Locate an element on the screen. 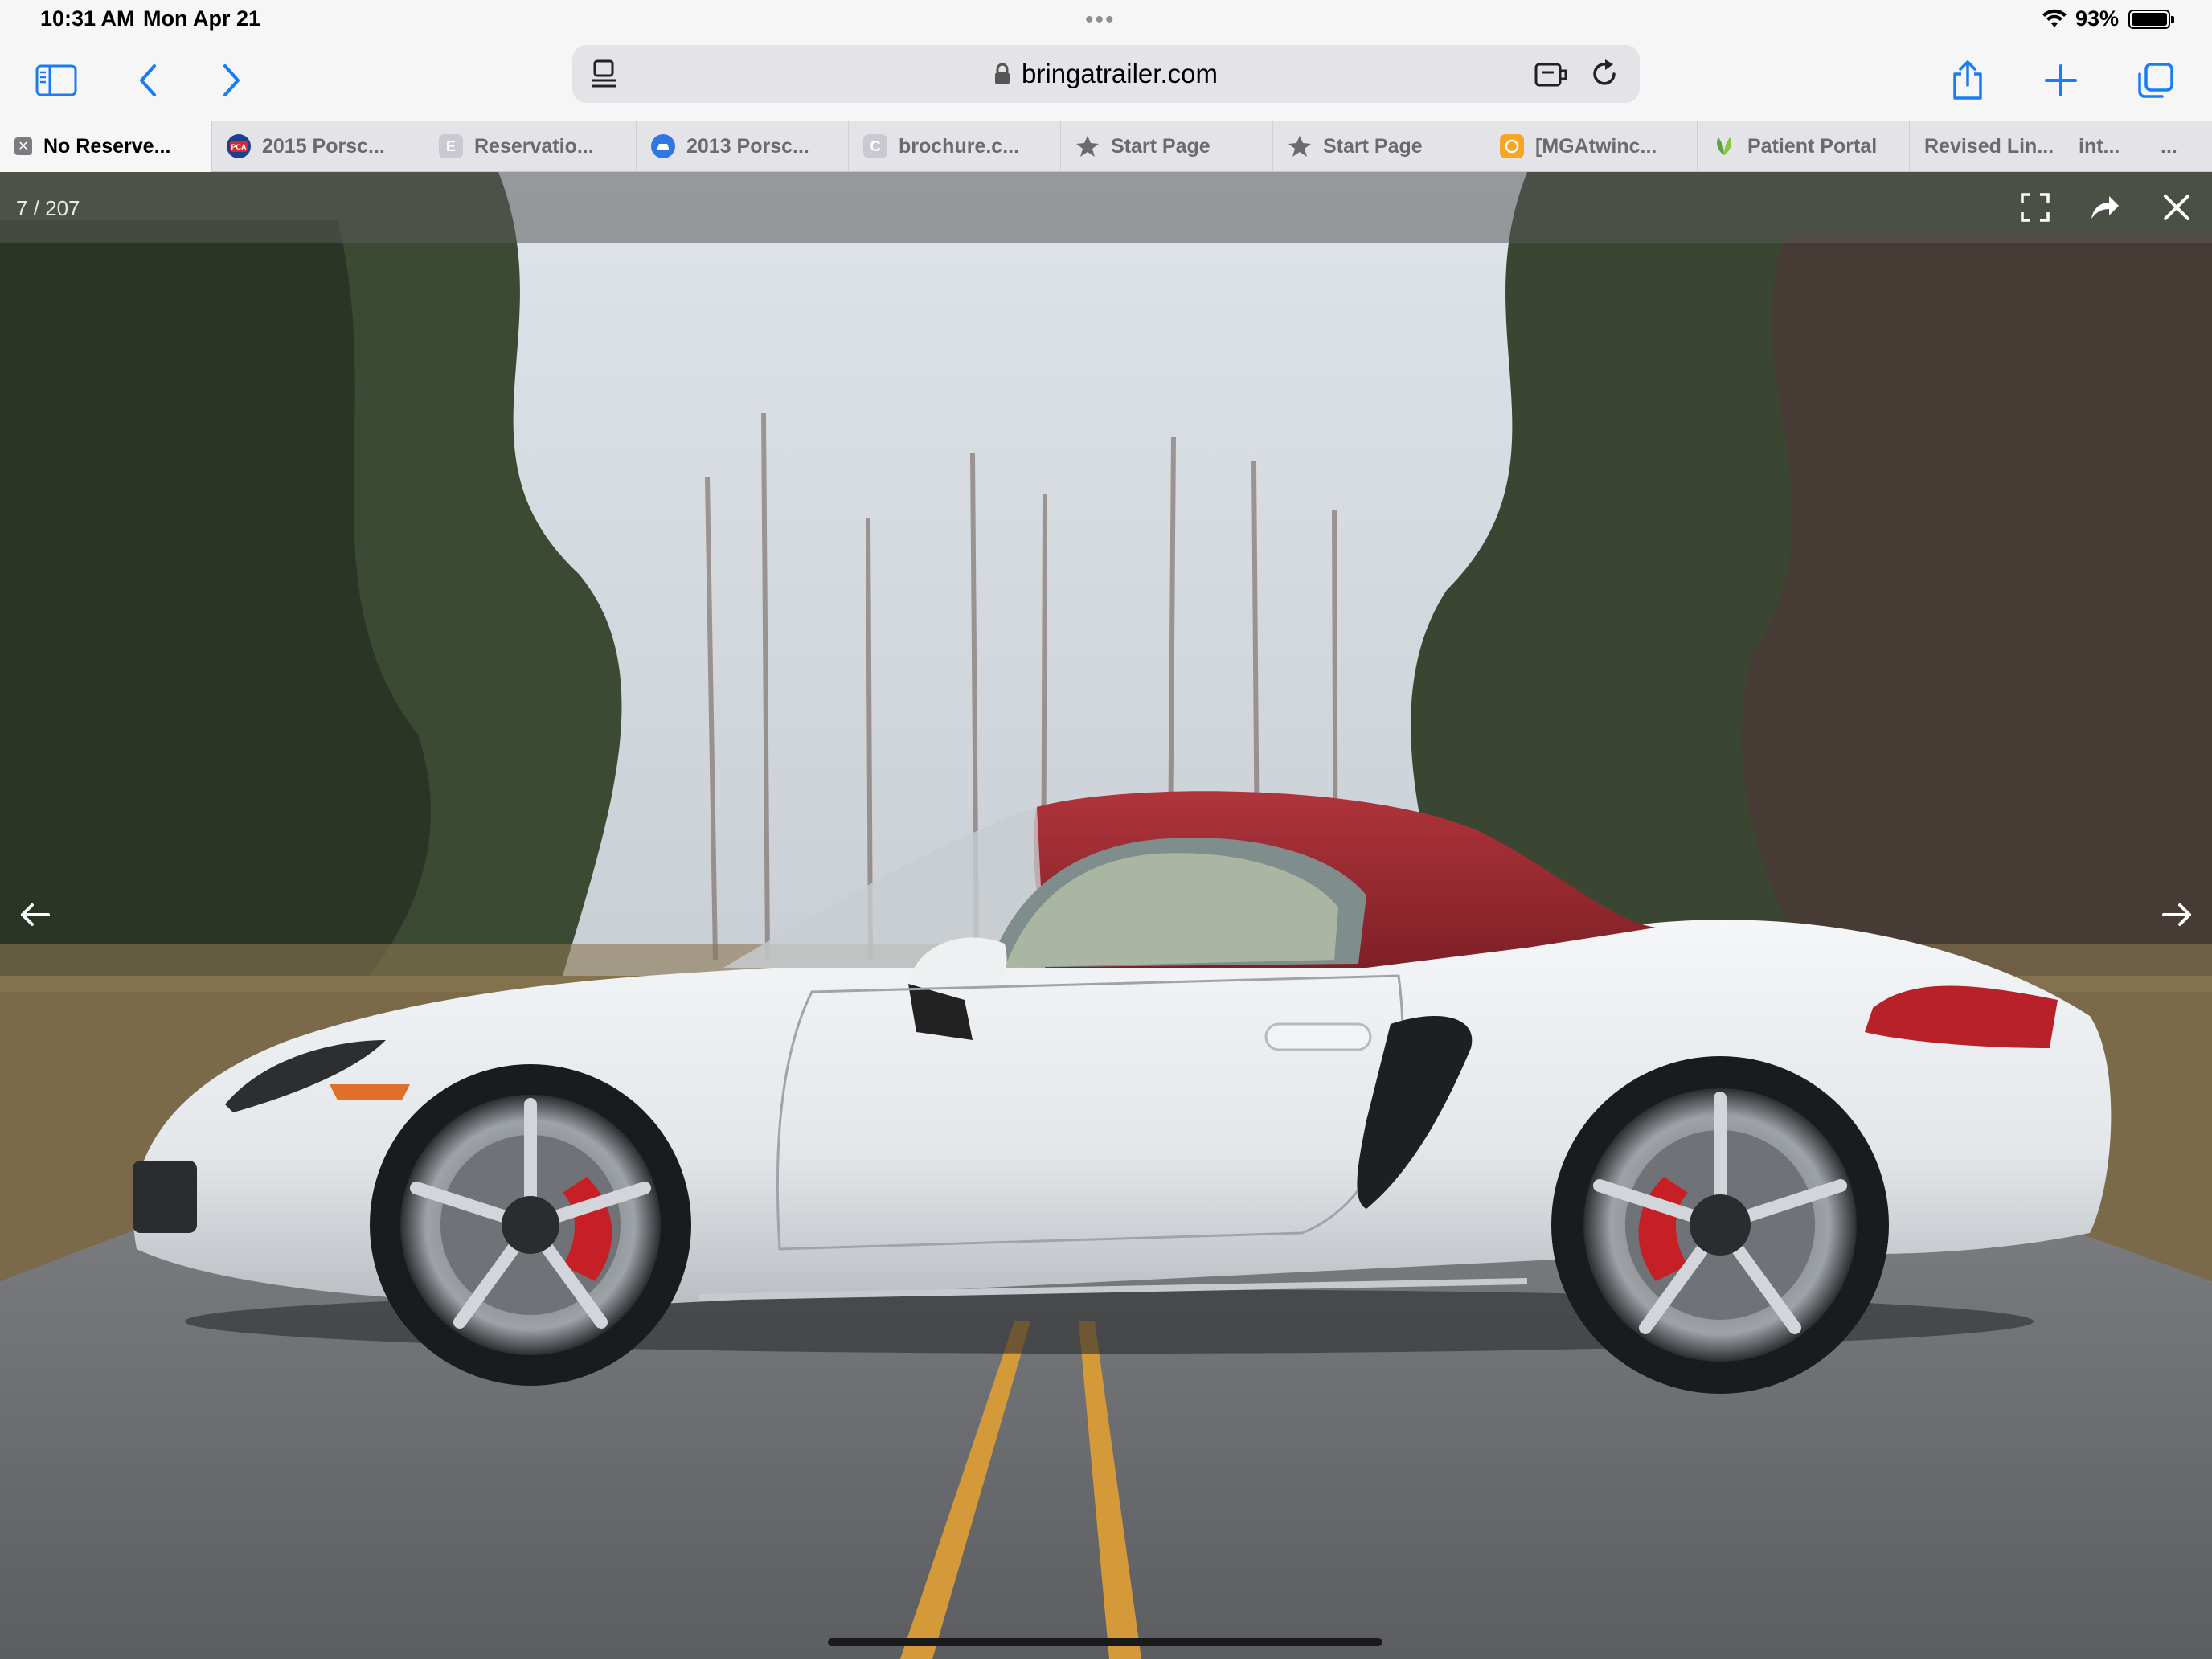 The image size is (2212, 1659). prev-arrow-icon is located at coordinates (35, 915).